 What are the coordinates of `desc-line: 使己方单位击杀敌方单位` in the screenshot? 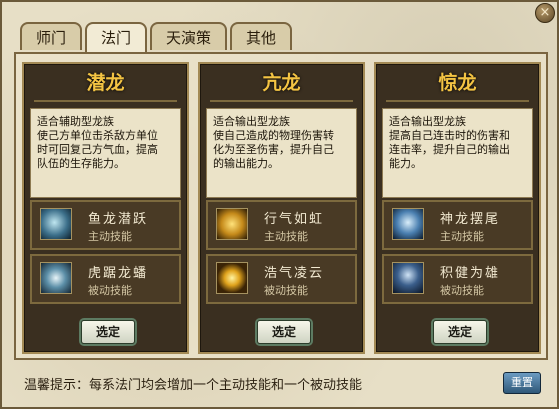 It's located at (97, 135).